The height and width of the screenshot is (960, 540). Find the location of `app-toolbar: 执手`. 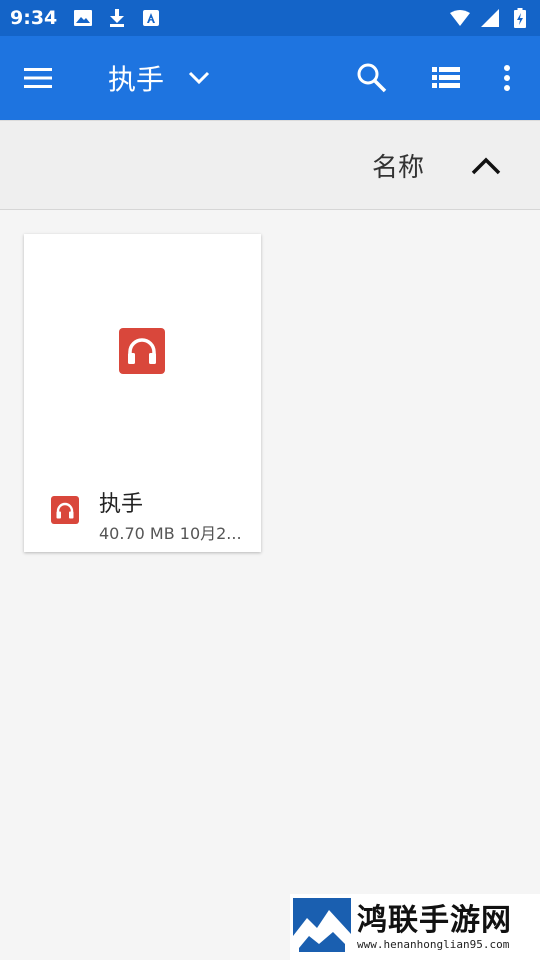

app-toolbar: 执手 is located at coordinates (270, 78).